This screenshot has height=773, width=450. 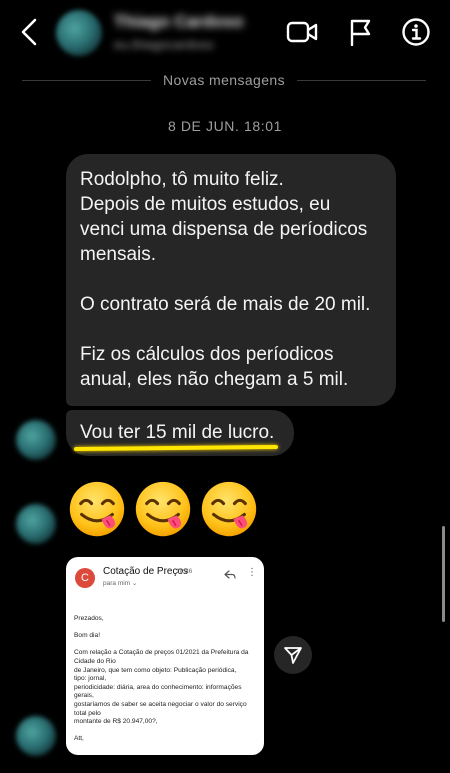 I want to click on highlighted-text: Vou ter 15 mil de lucro., so click(x=177, y=432).